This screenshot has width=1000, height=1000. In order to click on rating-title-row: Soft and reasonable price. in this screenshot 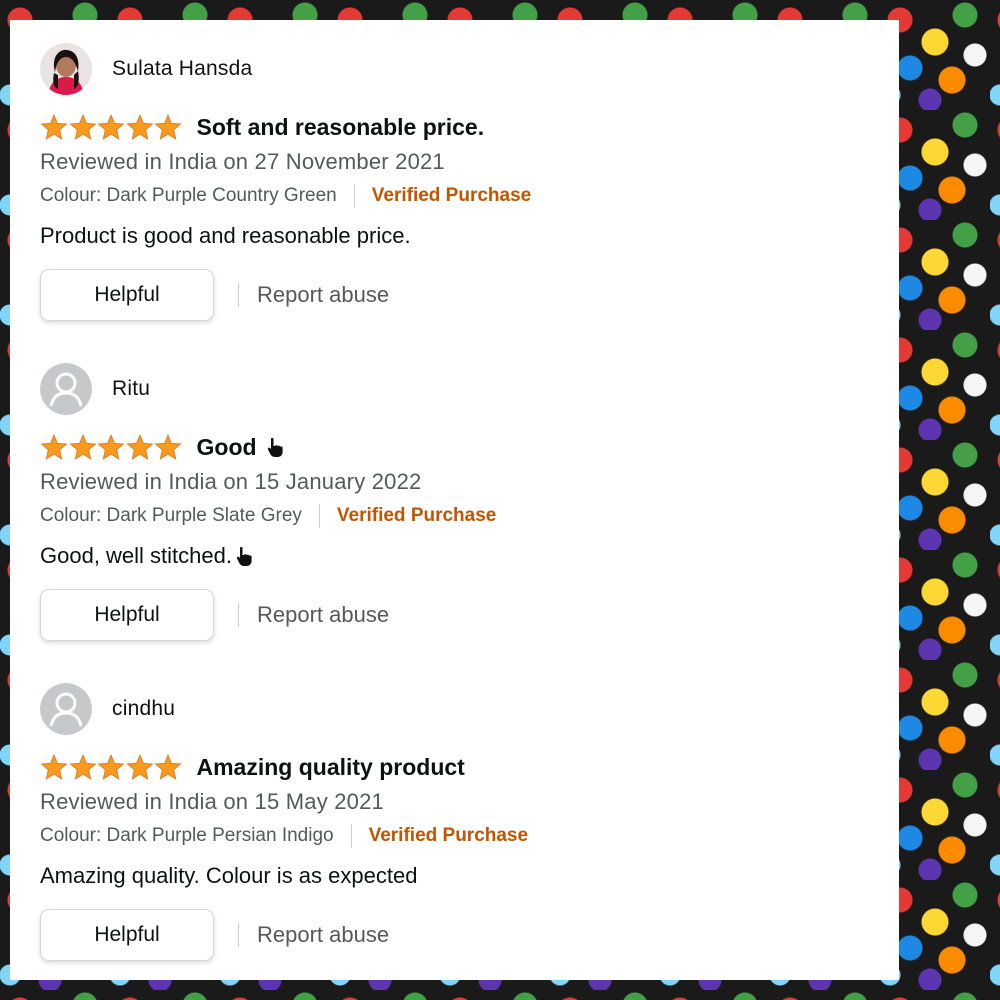, I will do `click(460, 127)`.